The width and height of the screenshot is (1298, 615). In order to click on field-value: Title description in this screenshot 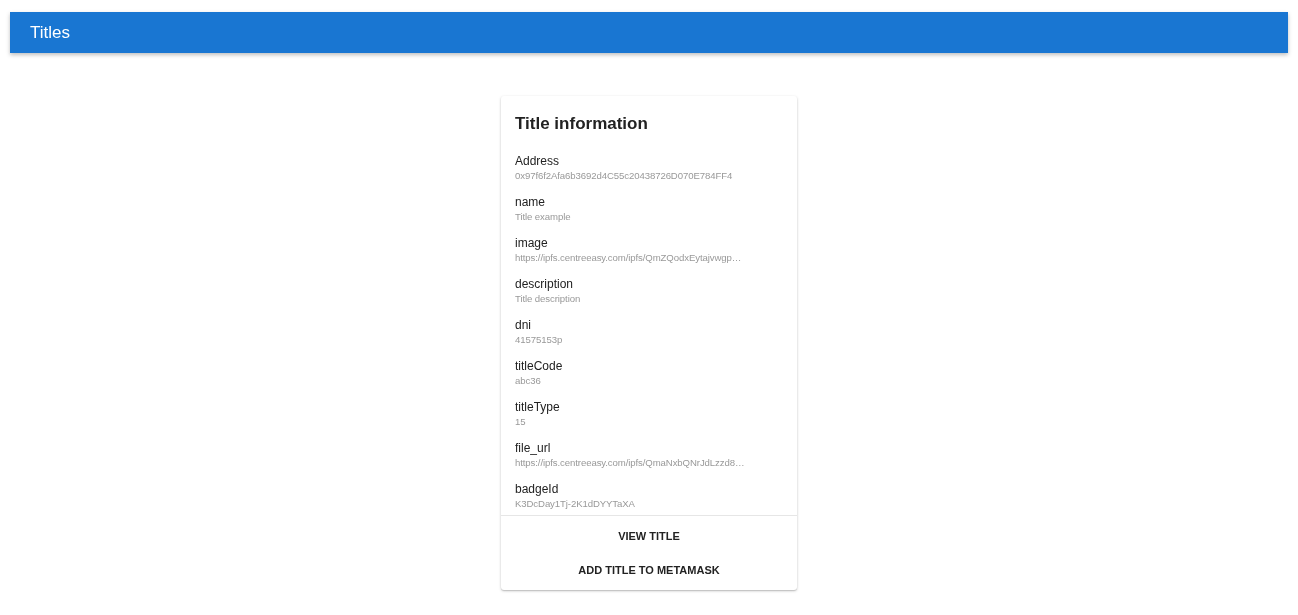, I will do `click(548, 299)`.